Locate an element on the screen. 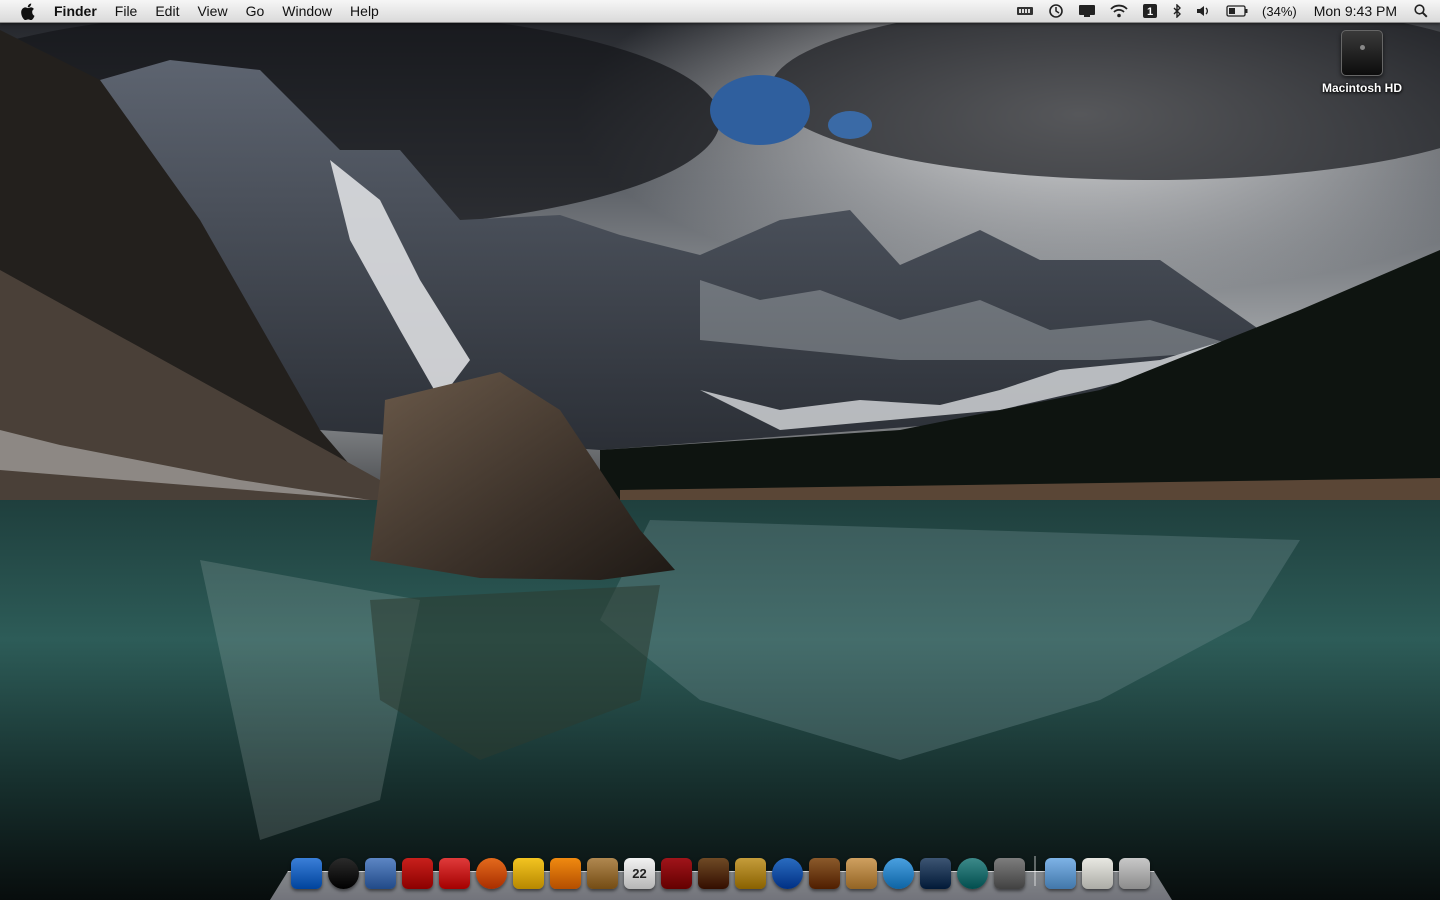 The height and width of the screenshot is (900, 1440). time-machine-icon is located at coordinates (972, 873).